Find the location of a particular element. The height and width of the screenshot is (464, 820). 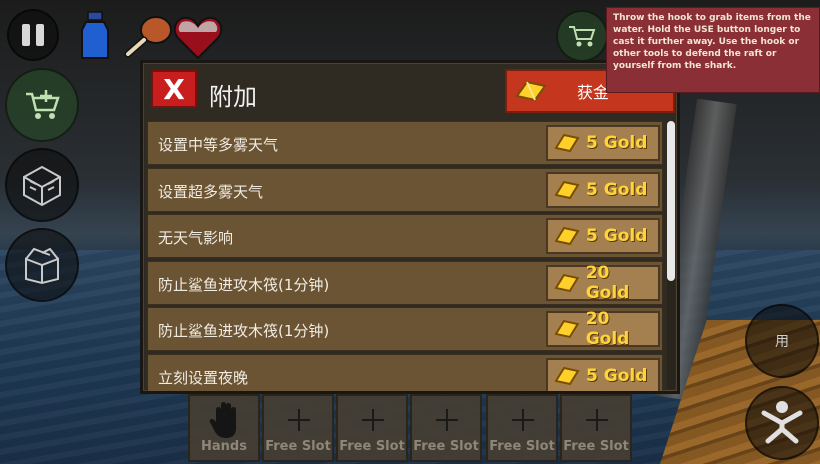

list-item: 无天气影响 5 Gold is located at coordinates (405, 236).